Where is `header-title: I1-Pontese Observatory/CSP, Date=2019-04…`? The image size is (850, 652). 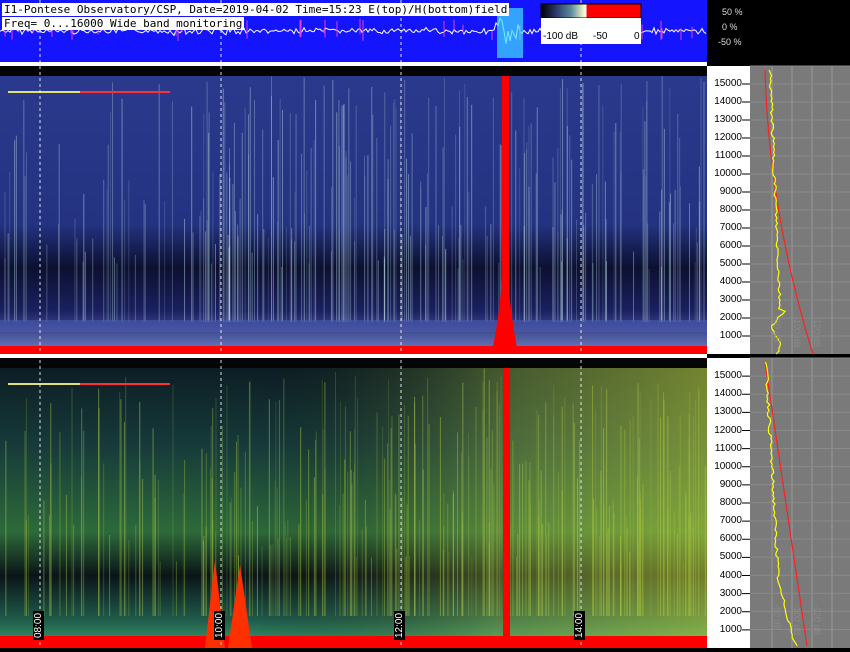 header-title: I1-Pontese Observatory/CSP, Date=2019-04… is located at coordinates (256, 9).